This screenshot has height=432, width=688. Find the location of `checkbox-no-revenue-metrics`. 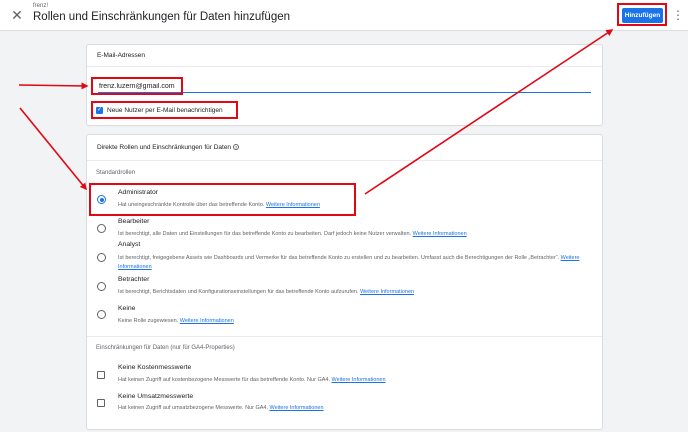

checkbox-no-revenue-metrics is located at coordinates (101, 403).